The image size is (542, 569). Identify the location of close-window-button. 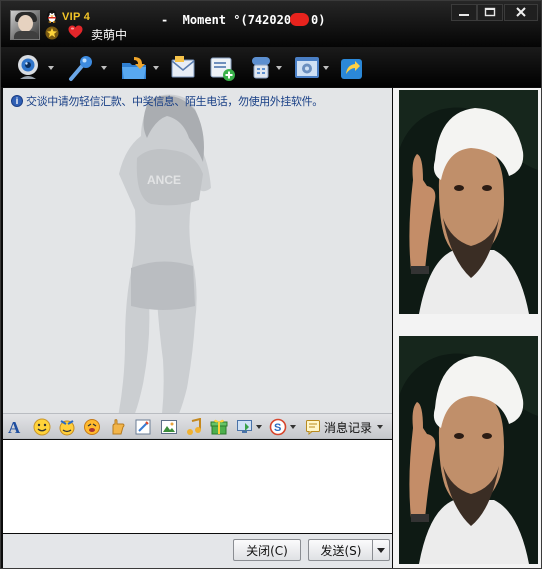
(521, 12).